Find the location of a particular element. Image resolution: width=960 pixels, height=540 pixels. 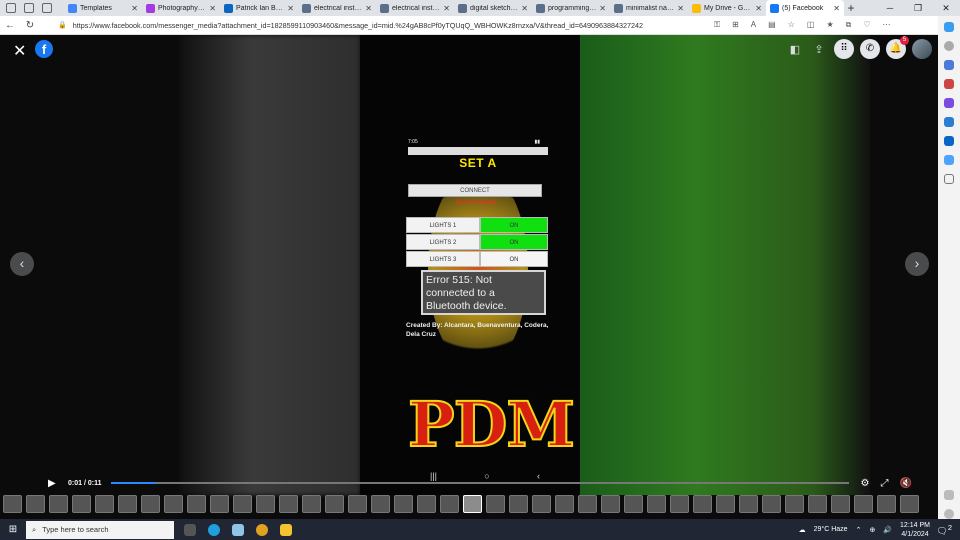

weather-icon: ☁ is located at coordinates (802, 530).